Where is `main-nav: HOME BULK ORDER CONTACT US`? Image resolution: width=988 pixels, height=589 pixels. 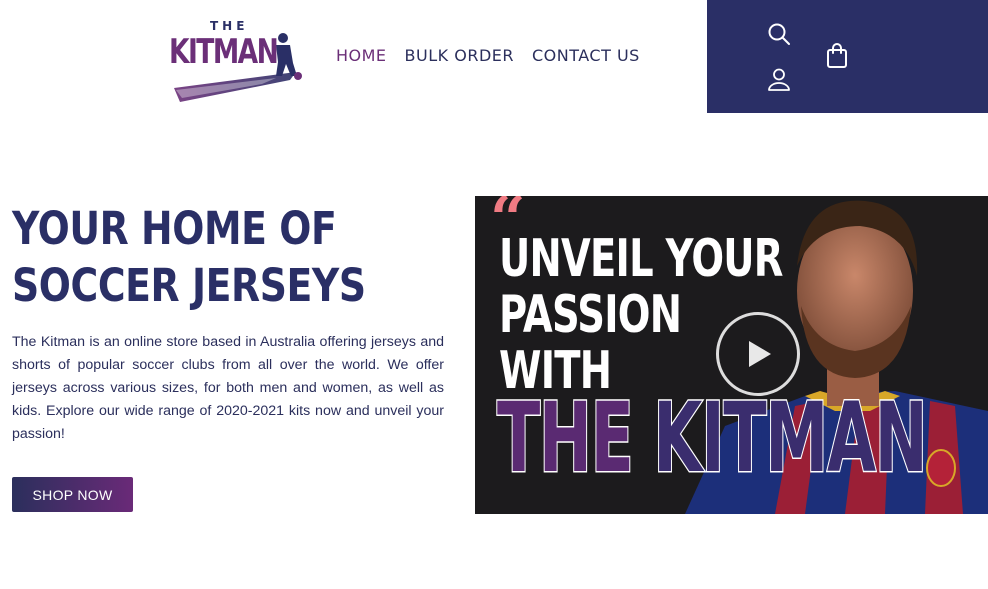
main-nav: HOME BULK ORDER CONTACT US is located at coordinates (488, 56).